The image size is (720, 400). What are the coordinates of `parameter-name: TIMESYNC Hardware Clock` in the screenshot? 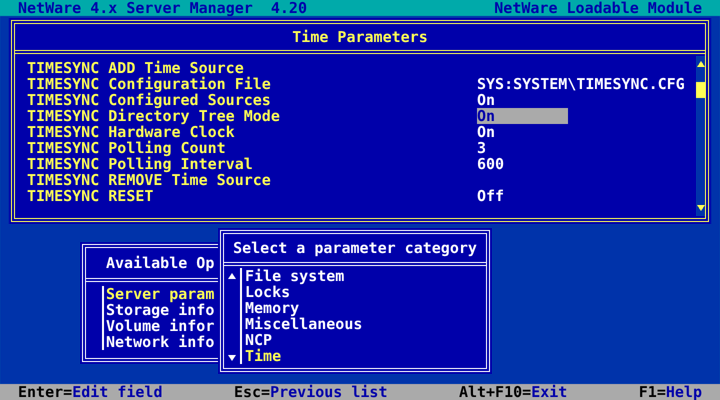 It's located at (131, 132).